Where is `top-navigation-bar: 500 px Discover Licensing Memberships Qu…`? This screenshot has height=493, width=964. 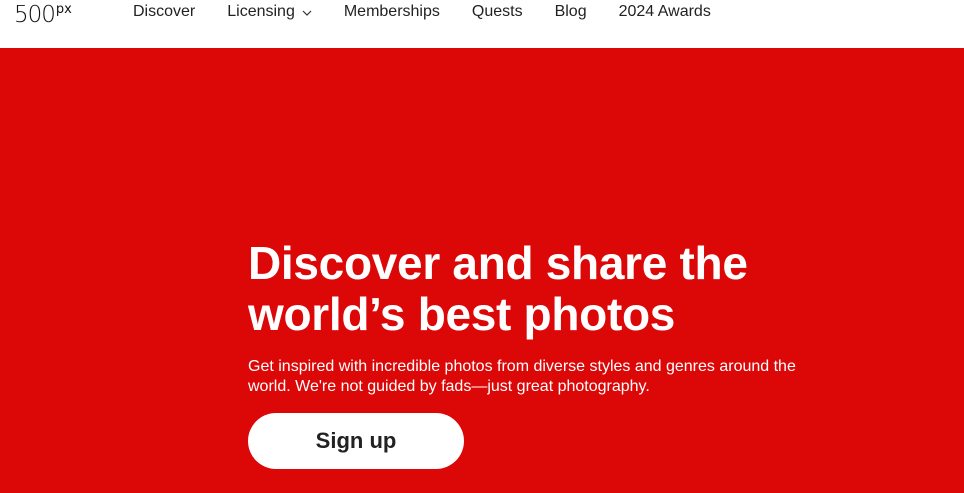 top-navigation-bar: 500 px Discover Licensing Memberships Qu… is located at coordinates (482, 24).